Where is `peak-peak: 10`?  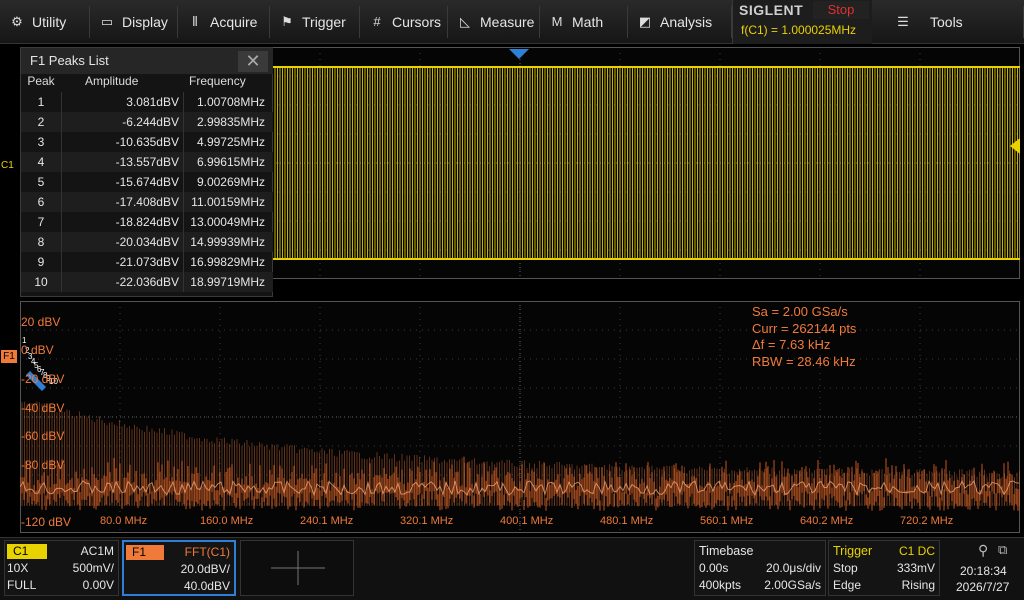 peak-peak: 10 is located at coordinates (41, 282).